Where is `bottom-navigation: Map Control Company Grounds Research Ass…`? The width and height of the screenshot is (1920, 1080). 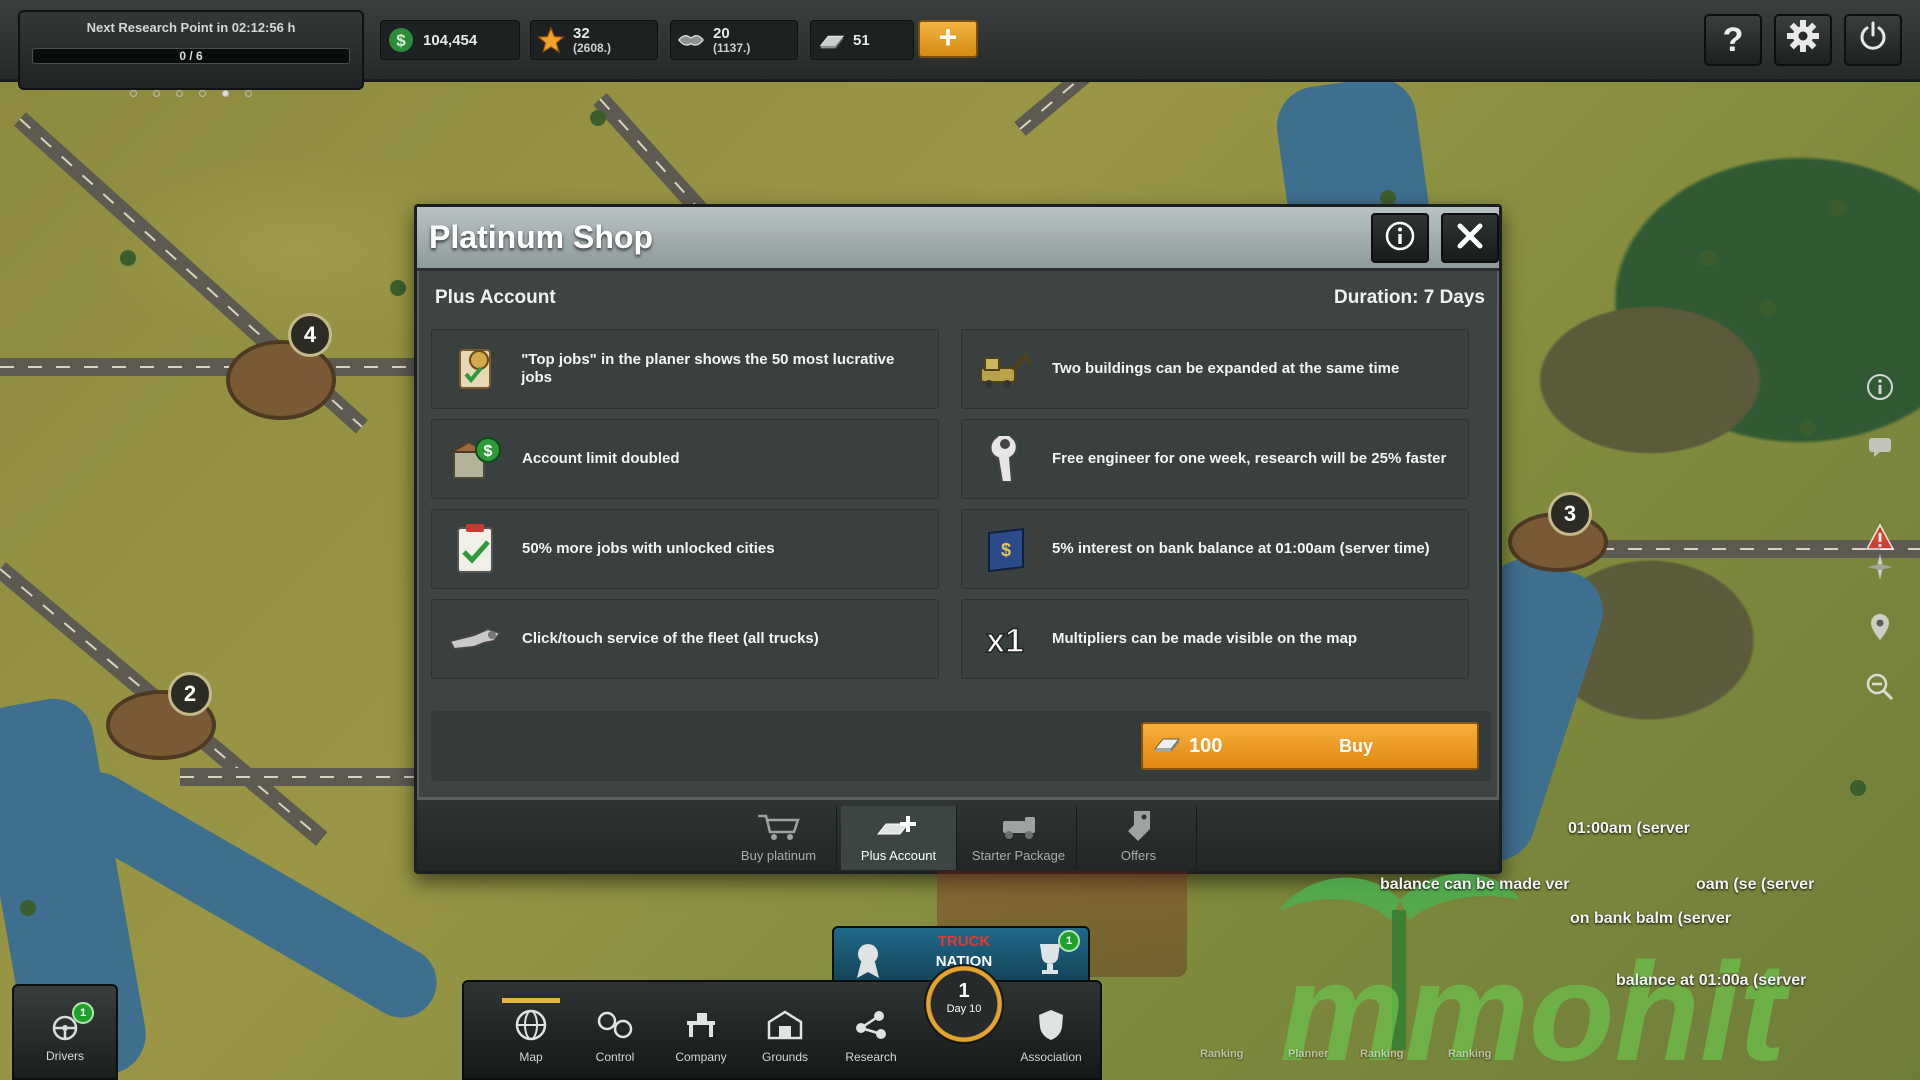
bottom-navigation: Map Control Company Grounds Research Ass… is located at coordinates (782, 1030).